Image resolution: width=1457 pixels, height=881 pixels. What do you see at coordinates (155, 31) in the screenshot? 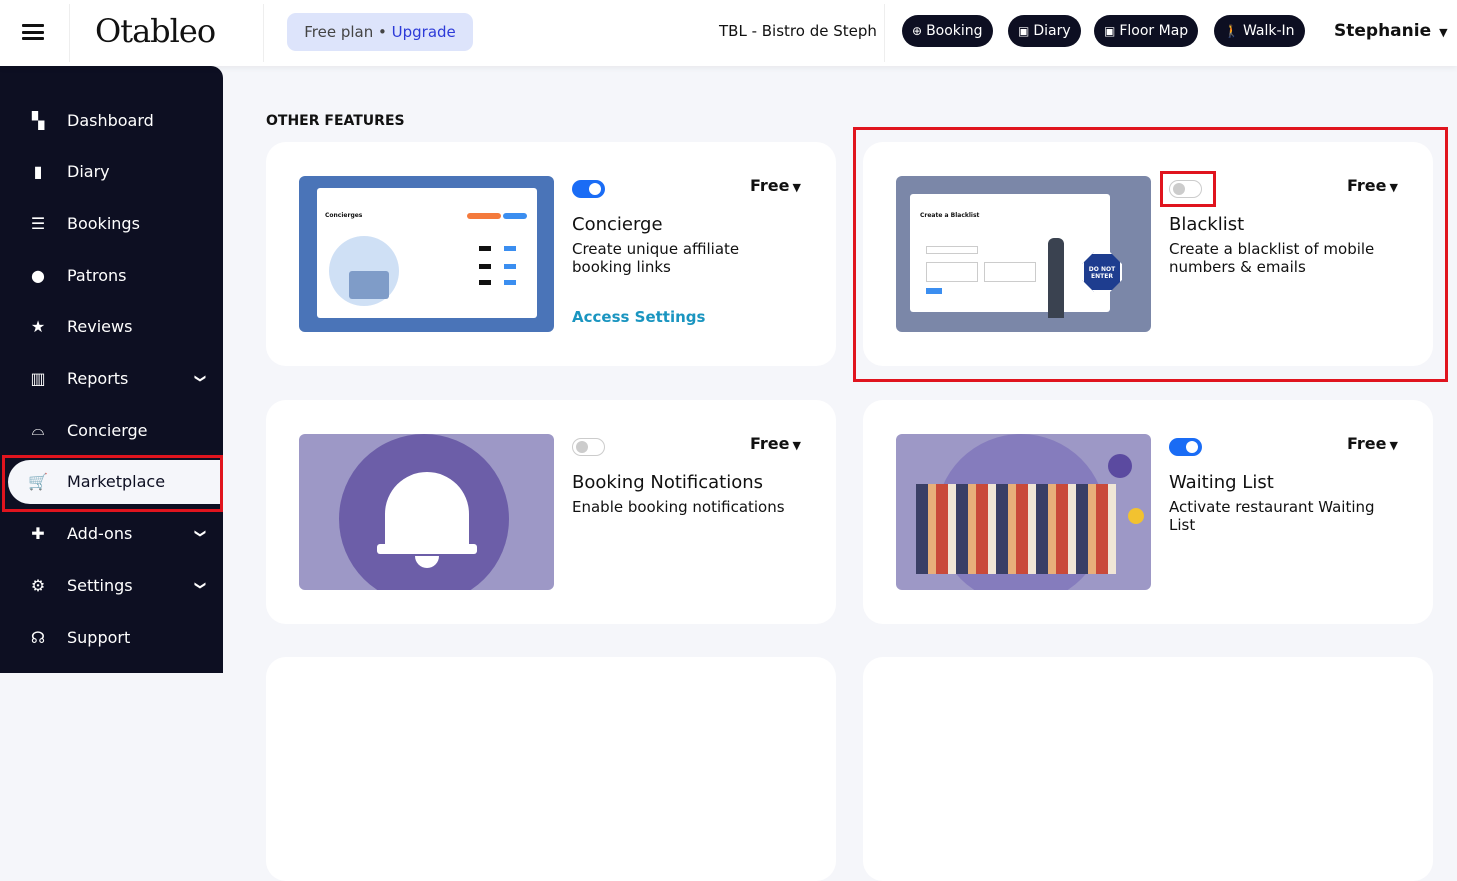
I see `logo: Otableo` at bounding box center [155, 31].